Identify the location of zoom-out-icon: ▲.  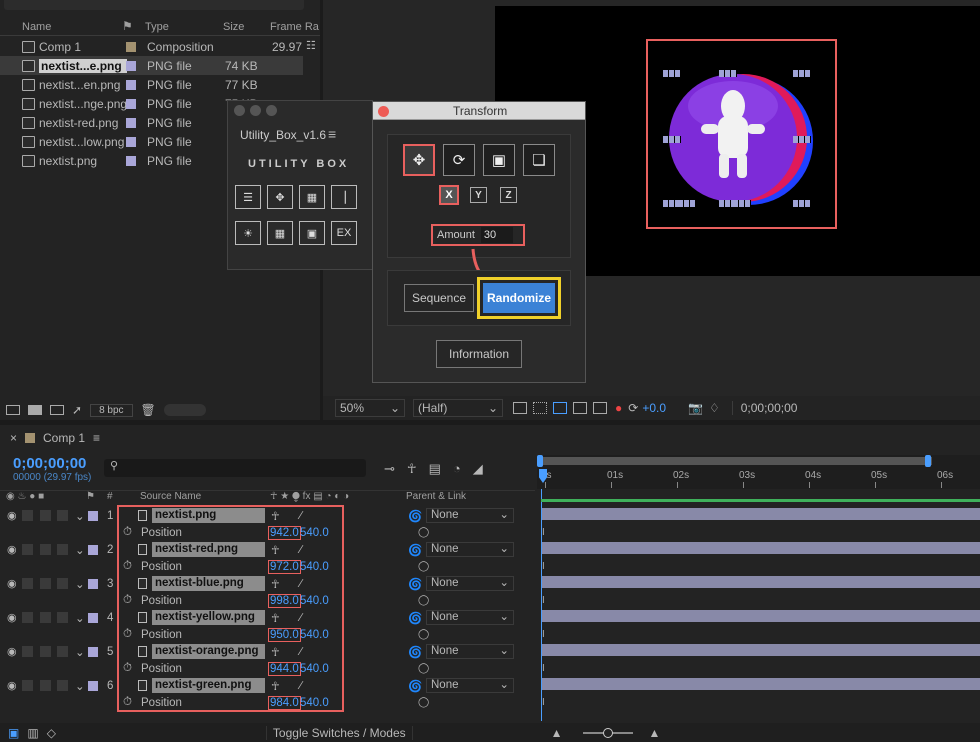
(557, 733).